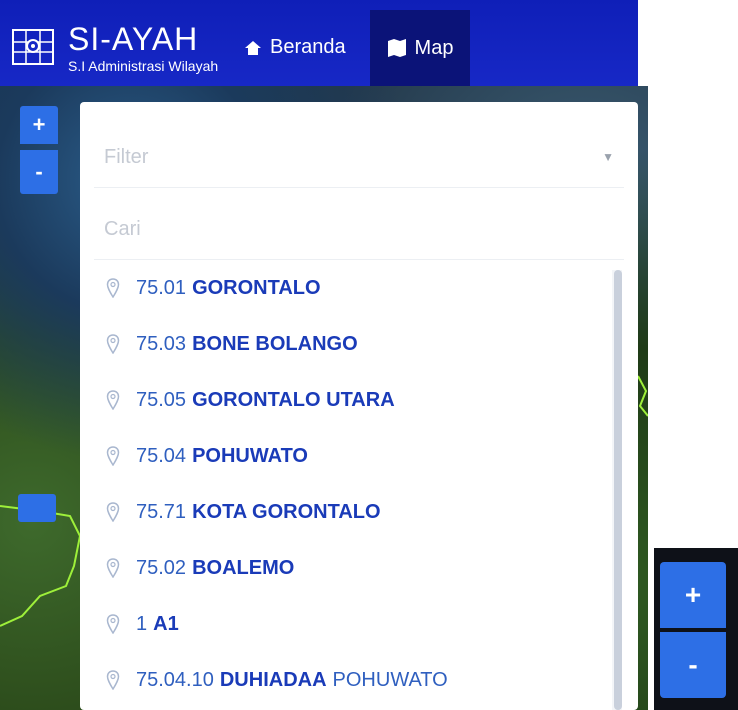 The image size is (738, 710). What do you see at coordinates (390, 679) in the screenshot?
I see `item-extra: POHUWATO` at bounding box center [390, 679].